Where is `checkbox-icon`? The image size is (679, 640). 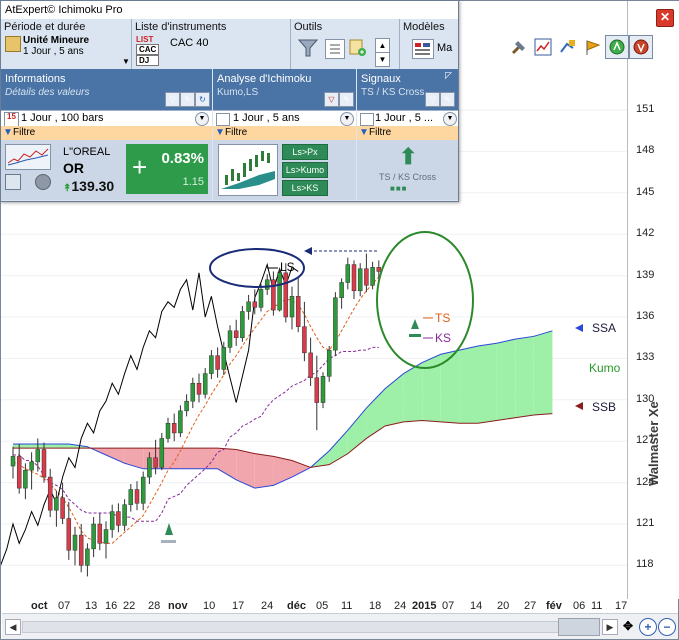 checkbox-icon is located at coordinates (13, 182).